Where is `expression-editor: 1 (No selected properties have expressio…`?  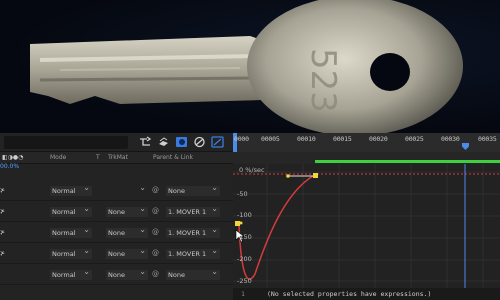
expression-editor: 1 (No selected properties have expressio… is located at coordinates (366, 294).